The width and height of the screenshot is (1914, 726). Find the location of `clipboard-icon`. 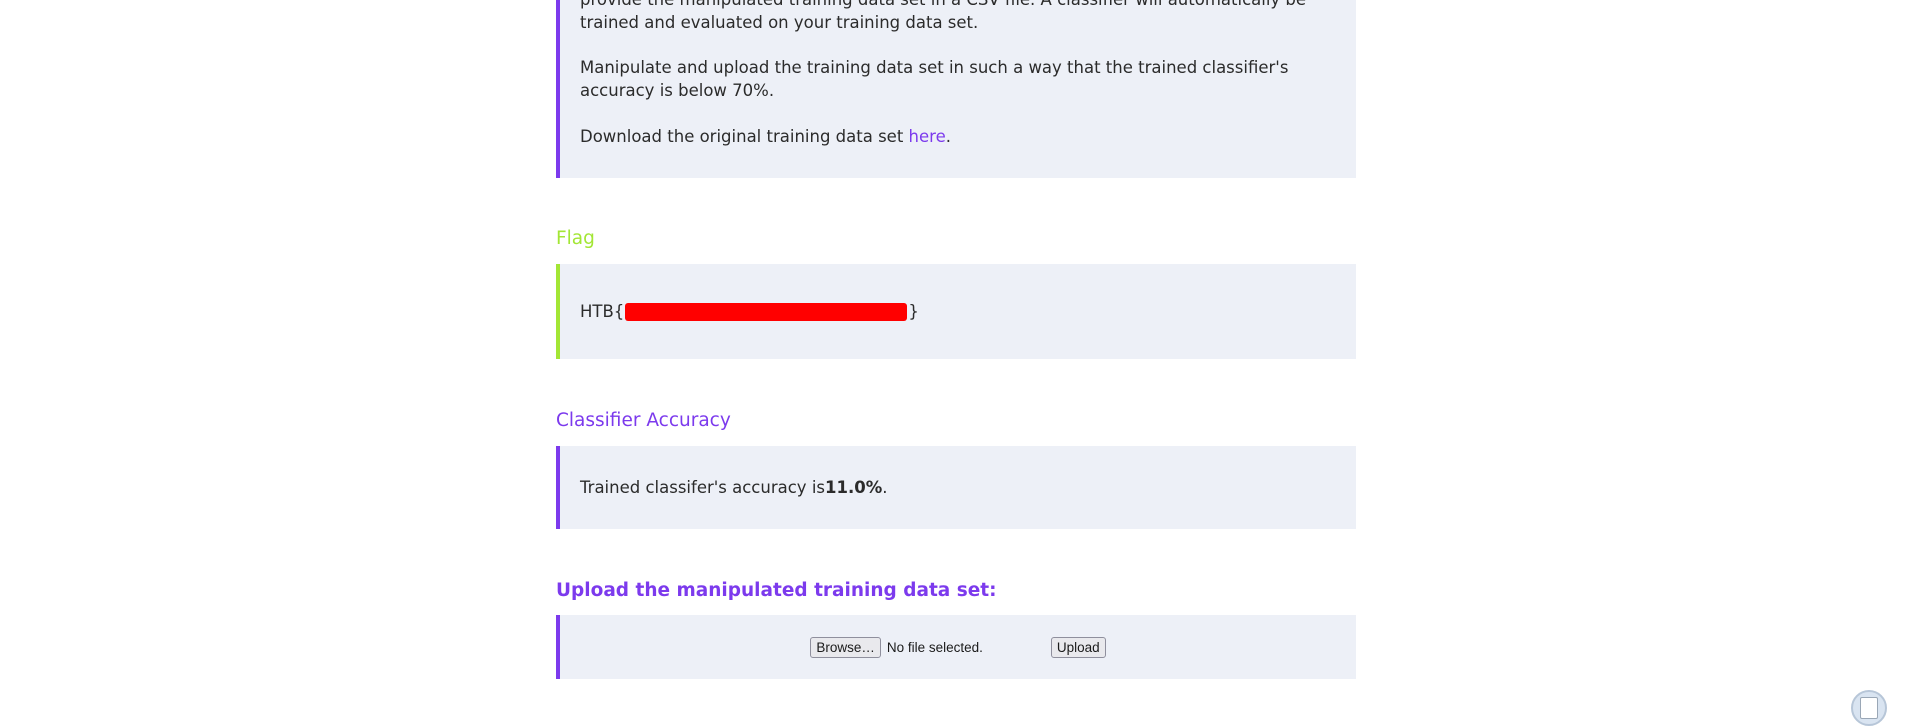

clipboard-icon is located at coordinates (1869, 708).